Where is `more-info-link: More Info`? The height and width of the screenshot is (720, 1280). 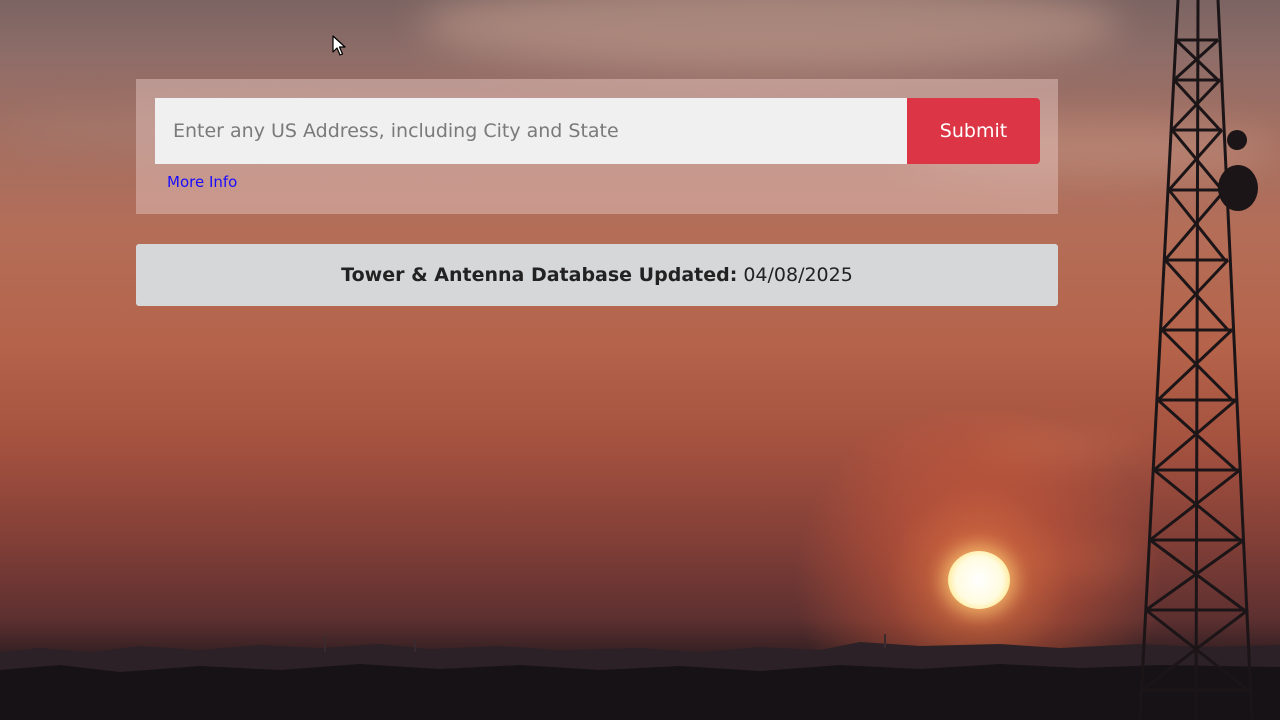
more-info-link: More Info is located at coordinates (202, 182).